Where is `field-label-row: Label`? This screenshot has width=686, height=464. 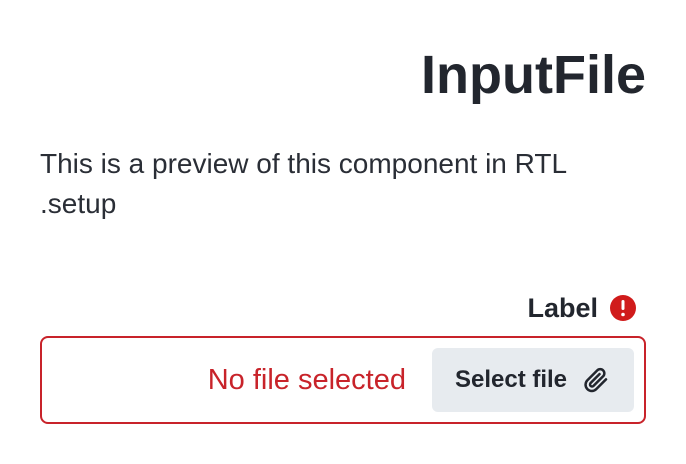 field-label-row: Label is located at coordinates (581, 308).